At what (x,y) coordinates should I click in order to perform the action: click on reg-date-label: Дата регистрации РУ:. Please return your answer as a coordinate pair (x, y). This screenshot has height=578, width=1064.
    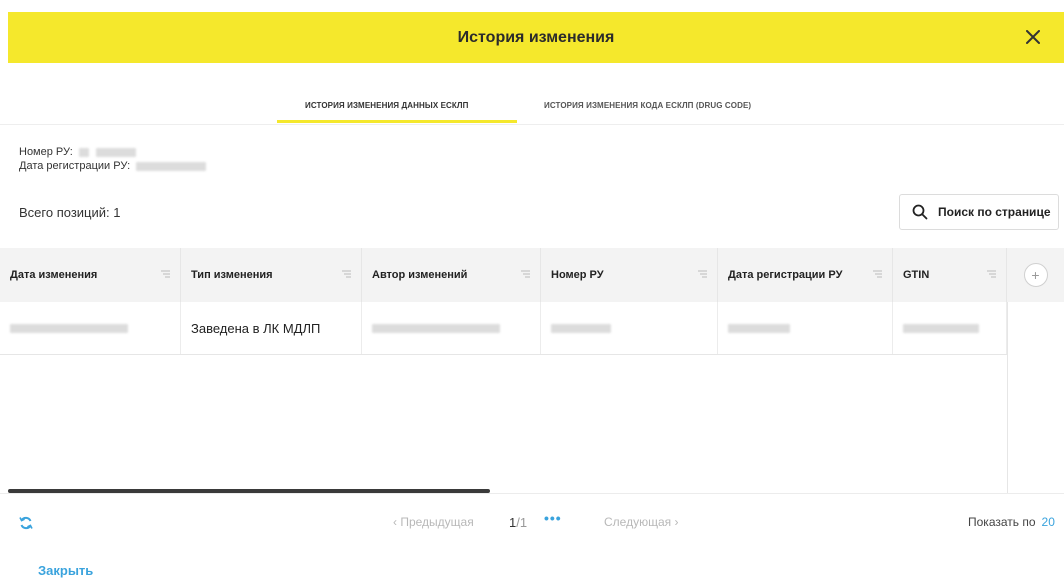
    Looking at the image, I should click on (75, 166).